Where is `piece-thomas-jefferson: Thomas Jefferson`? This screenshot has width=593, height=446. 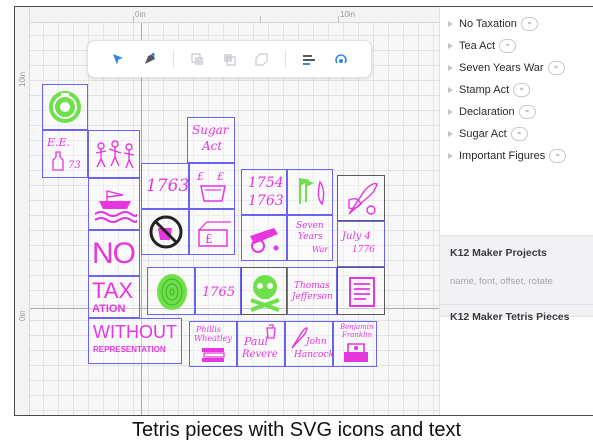 piece-thomas-jefferson: Thomas Jefferson is located at coordinates (312, 291).